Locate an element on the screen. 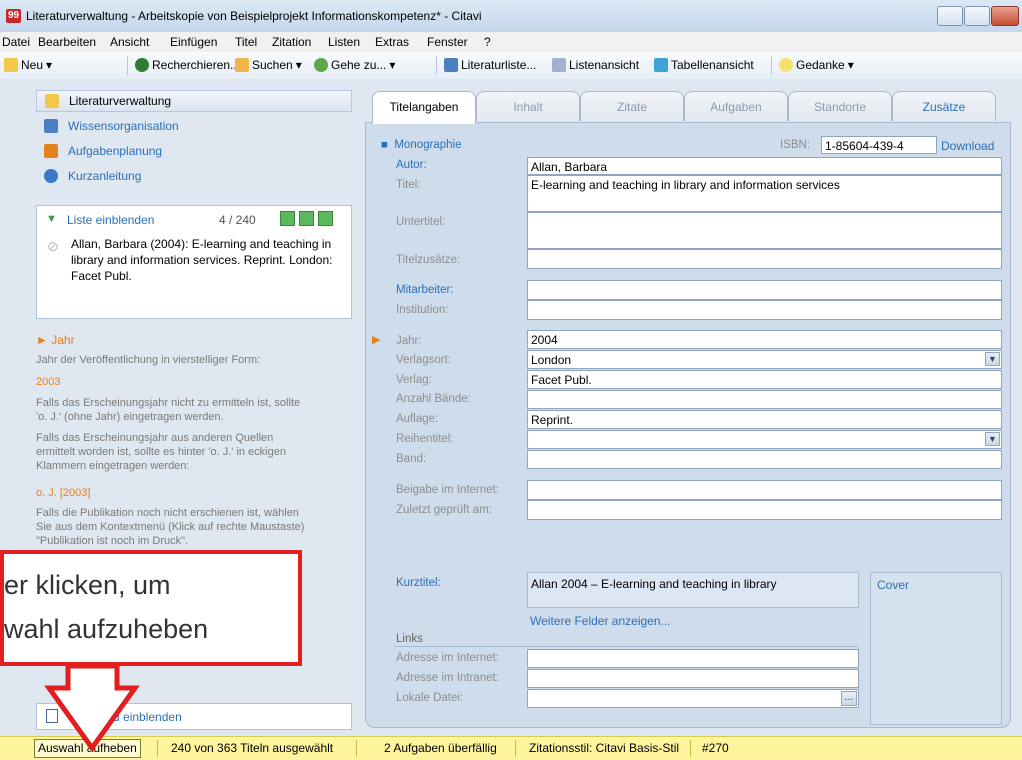  menu-zitation: Zitation is located at coordinates (291, 42).